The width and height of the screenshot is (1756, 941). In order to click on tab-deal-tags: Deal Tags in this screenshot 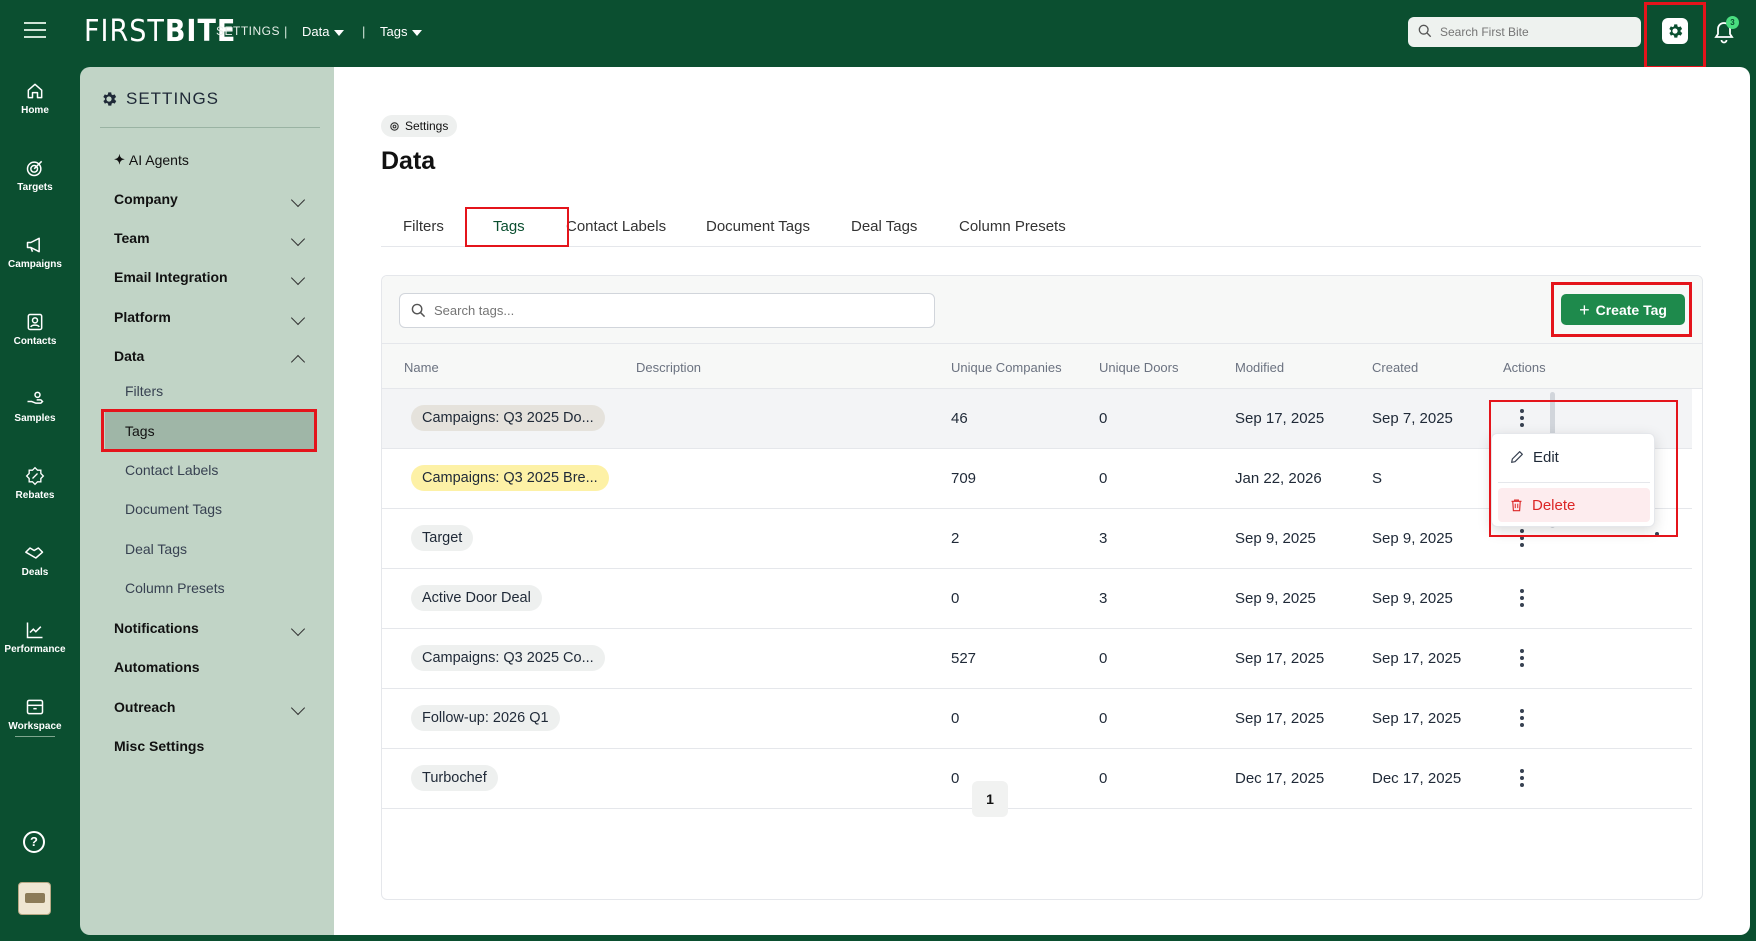, I will do `click(884, 226)`.